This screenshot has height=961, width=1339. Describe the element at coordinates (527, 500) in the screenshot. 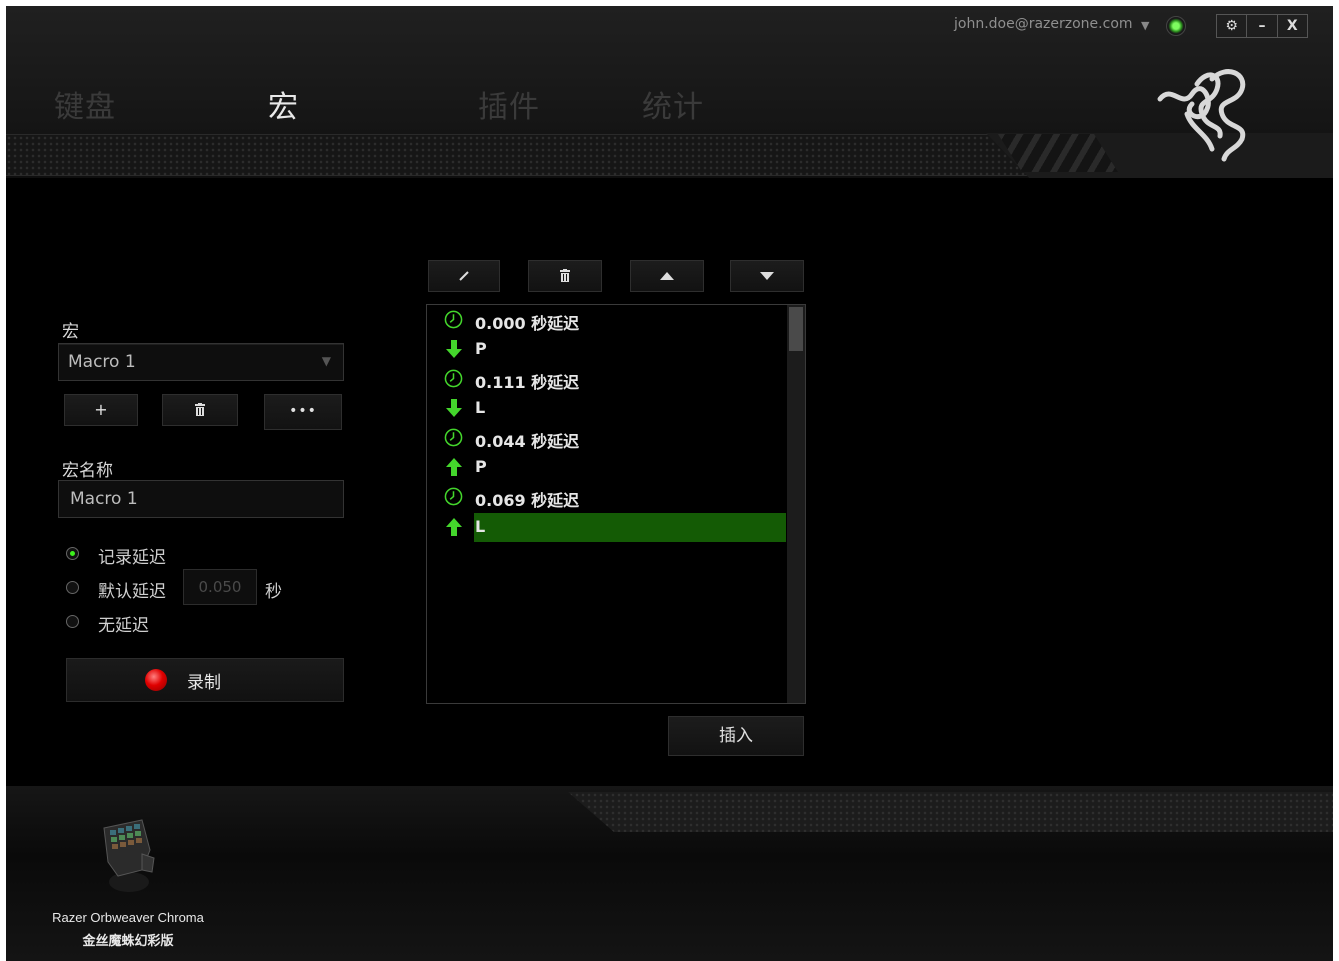

I see `list-item-text: 0.069 秒延迟` at that location.